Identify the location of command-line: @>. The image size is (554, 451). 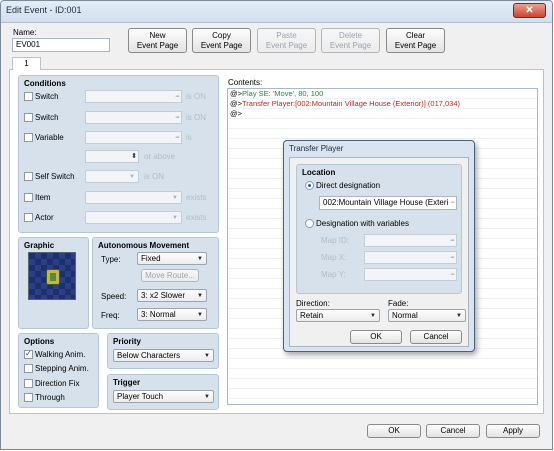
(236, 113).